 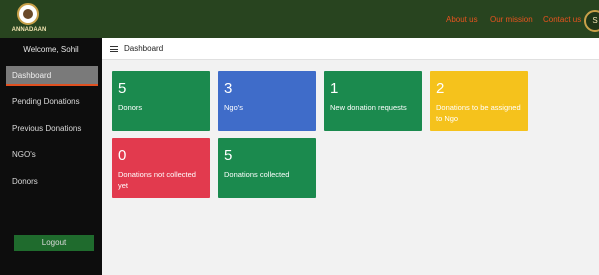 I want to click on stat-card-to-be-assigned: 2 Donations to be assigned to Ngo, so click(x=479, y=101).